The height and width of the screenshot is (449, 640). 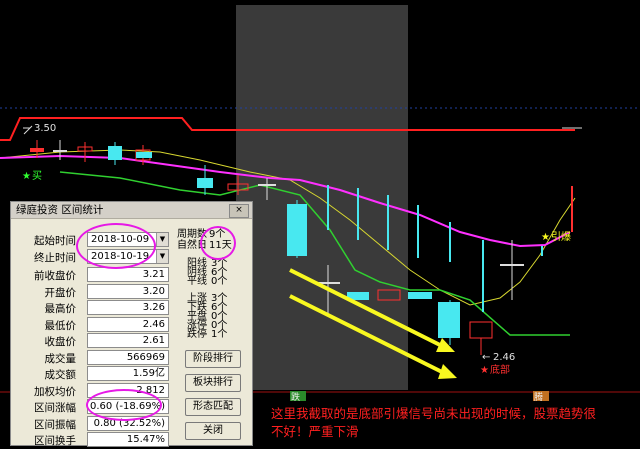 I want to click on close-icon: ×, so click(x=239, y=211).